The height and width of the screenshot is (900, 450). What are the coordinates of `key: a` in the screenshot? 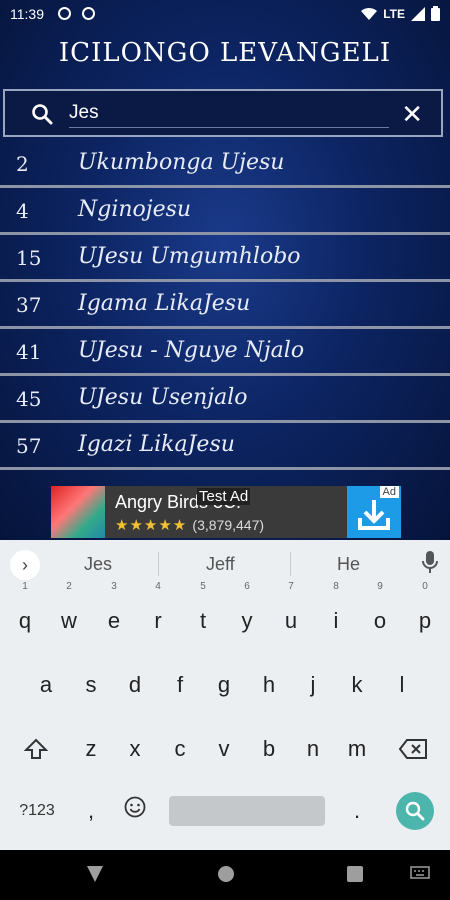 It's located at (46, 685).